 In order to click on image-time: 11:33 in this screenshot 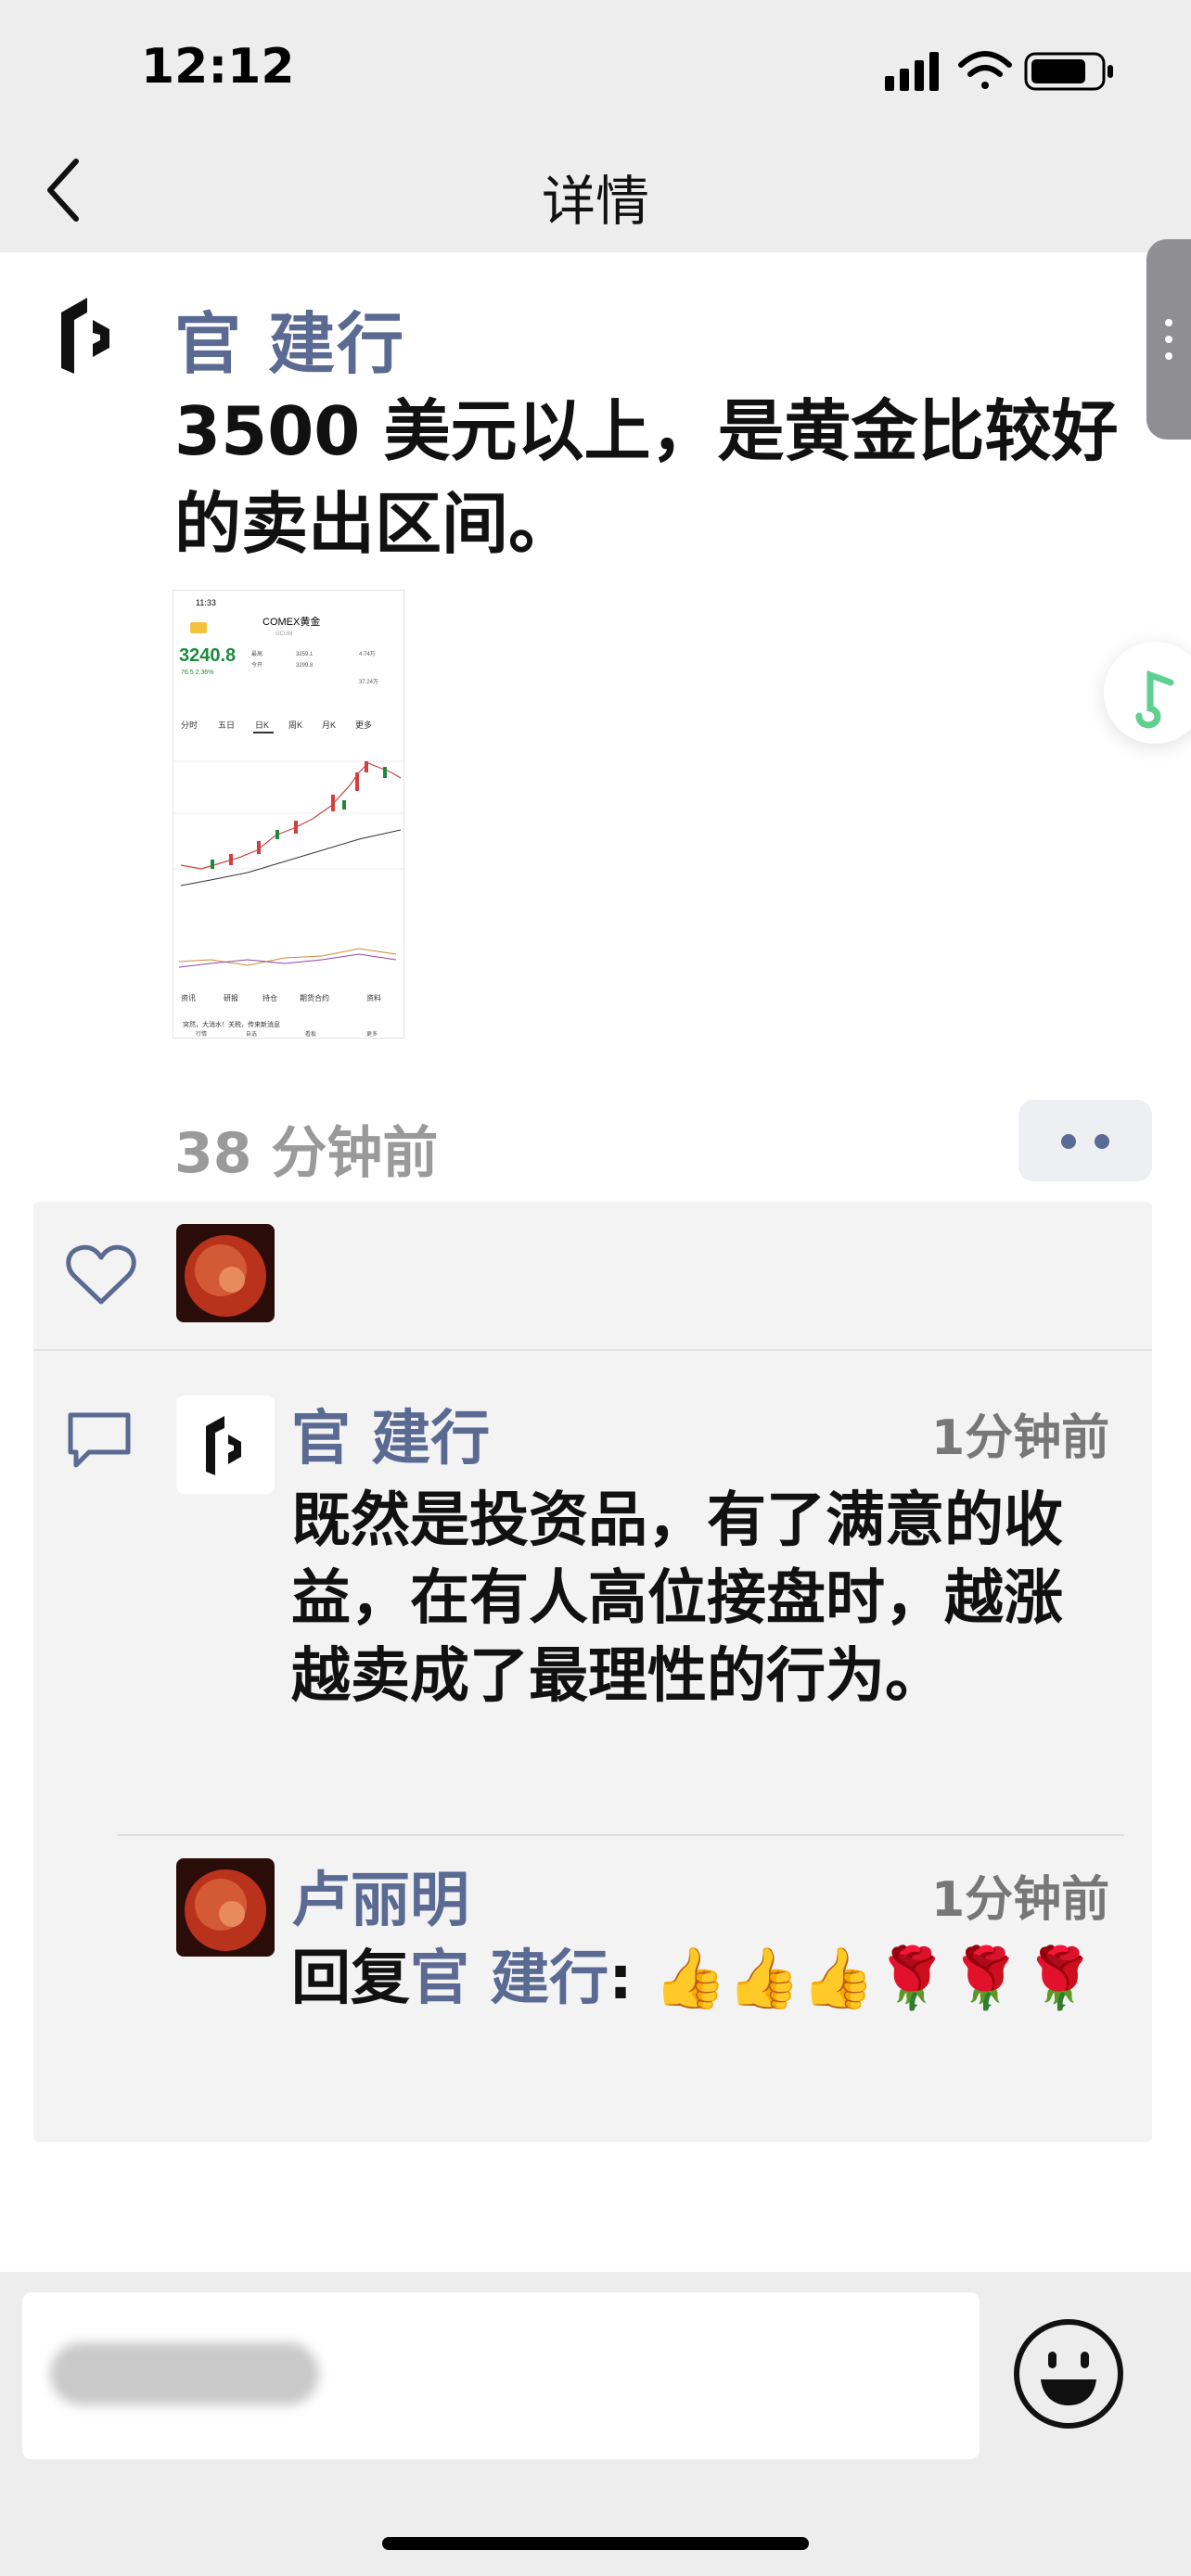, I will do `click(206, 602)`.